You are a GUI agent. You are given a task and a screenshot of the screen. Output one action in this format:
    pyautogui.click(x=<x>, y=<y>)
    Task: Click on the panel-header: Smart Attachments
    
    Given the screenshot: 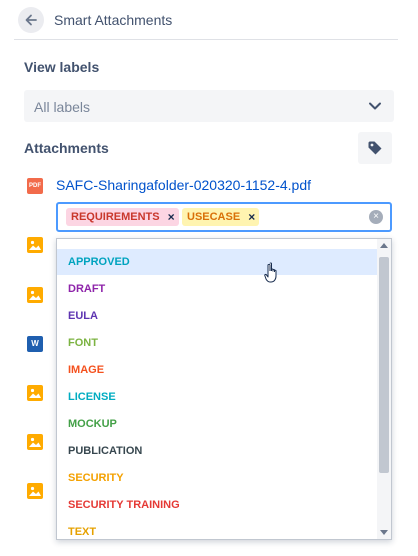 What is the action you would take?
    pyautogui.click(x=206, y=20)
    